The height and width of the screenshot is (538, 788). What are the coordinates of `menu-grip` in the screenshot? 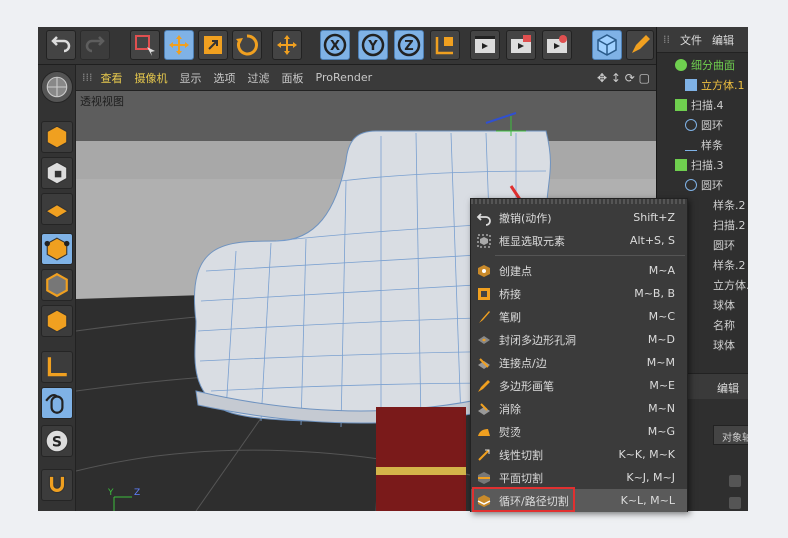 It's located at (579, 201).